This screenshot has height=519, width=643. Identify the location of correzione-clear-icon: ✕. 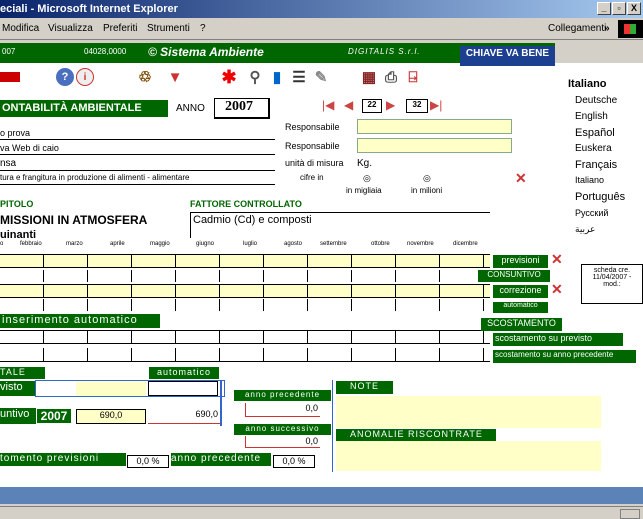
(557, 289).